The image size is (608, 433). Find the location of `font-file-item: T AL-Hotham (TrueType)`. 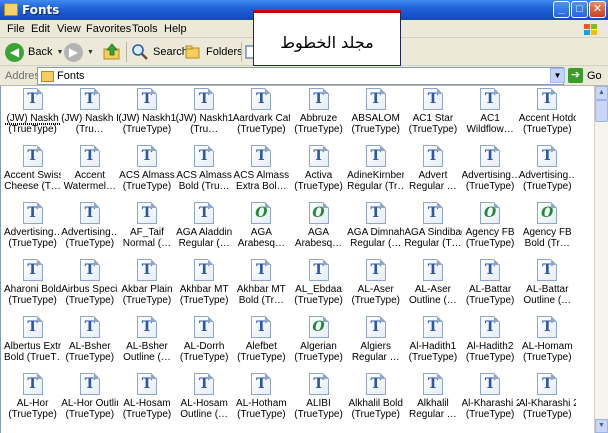

font-file-item: T AL-Hotham (TrueType) is located at coordinates (261, 399).